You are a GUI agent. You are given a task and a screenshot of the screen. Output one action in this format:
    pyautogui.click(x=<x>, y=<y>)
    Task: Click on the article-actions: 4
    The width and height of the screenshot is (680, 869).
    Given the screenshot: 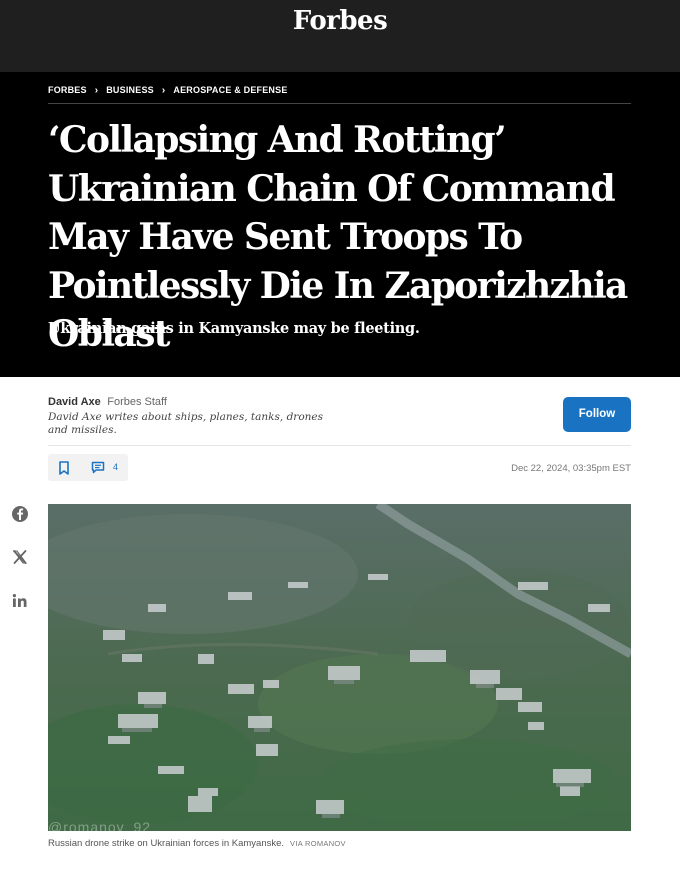 What is the action you would take?
    pyautogui.click(x=88, y=467)
    